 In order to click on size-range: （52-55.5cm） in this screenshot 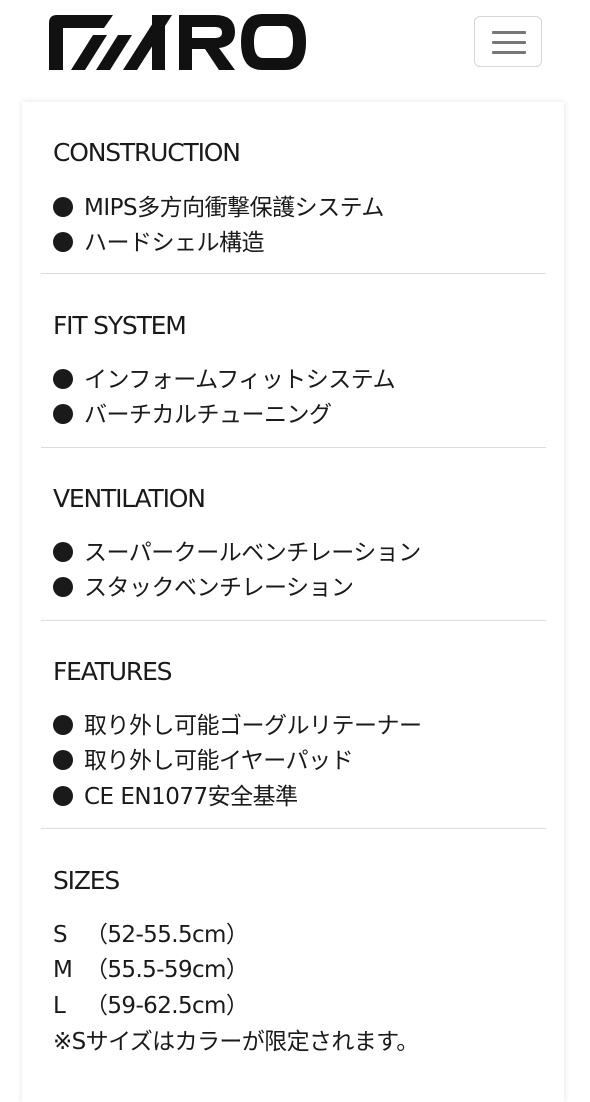, I will do `click(167, 935)`.